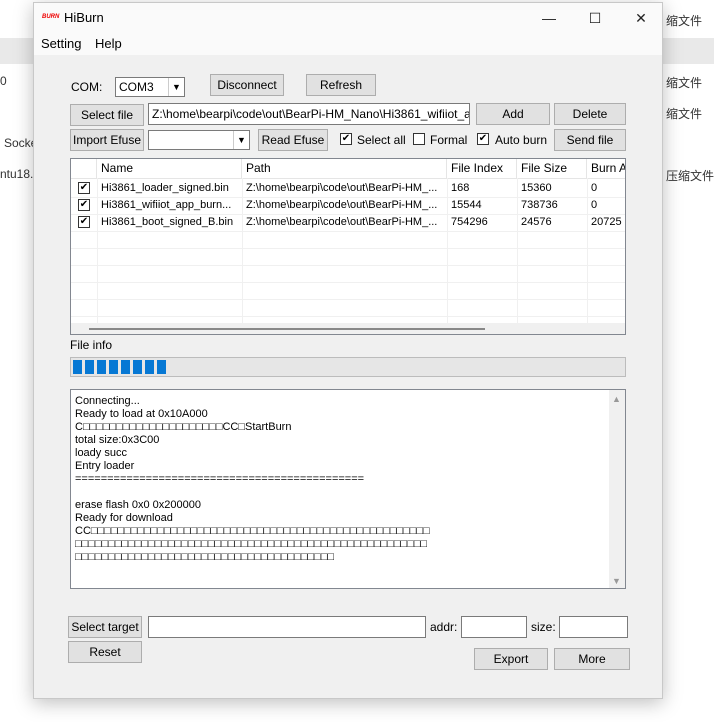  Describe the element at coordinates (84, 168) in the screenshot. I see `col-check` at that location.